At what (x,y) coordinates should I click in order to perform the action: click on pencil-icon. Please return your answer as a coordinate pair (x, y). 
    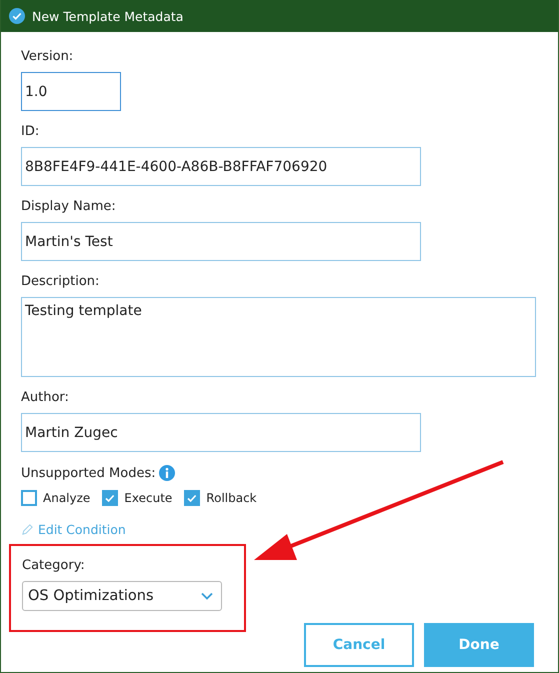
    Looking at the image, I should click on (27, 529).